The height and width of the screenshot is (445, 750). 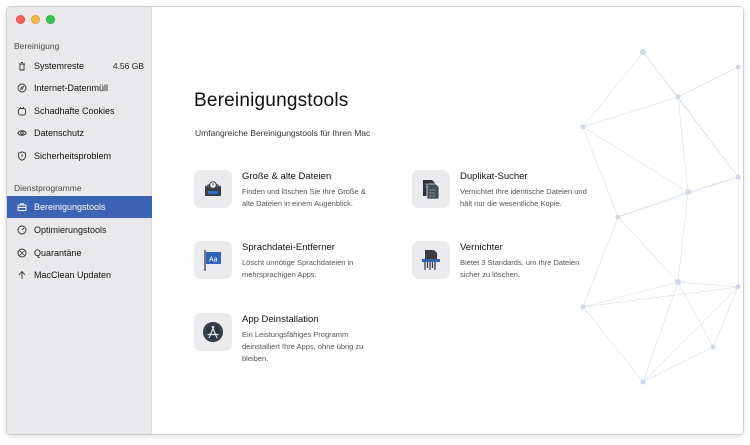 What do you see at coordinates (21, 207) in the screenshot?
I see `toolbox-icon` at bounding box center [21, 207].